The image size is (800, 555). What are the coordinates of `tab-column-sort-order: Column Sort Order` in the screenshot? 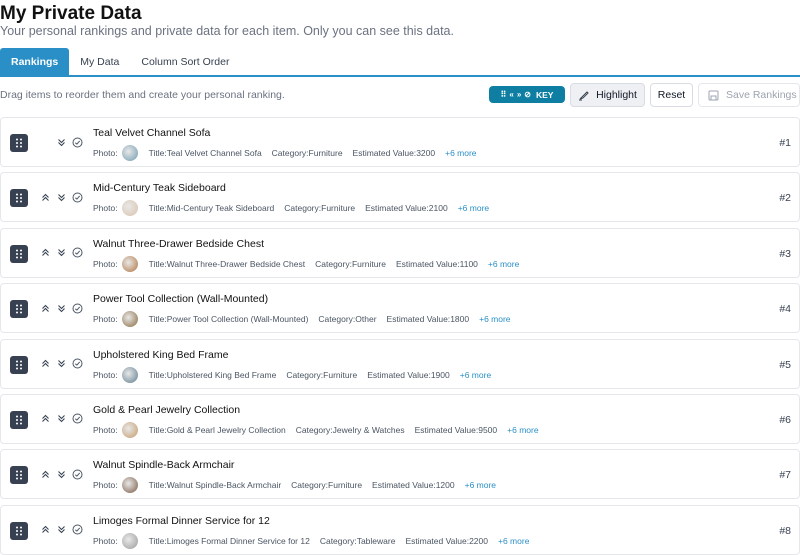 It's located at (185, 62).